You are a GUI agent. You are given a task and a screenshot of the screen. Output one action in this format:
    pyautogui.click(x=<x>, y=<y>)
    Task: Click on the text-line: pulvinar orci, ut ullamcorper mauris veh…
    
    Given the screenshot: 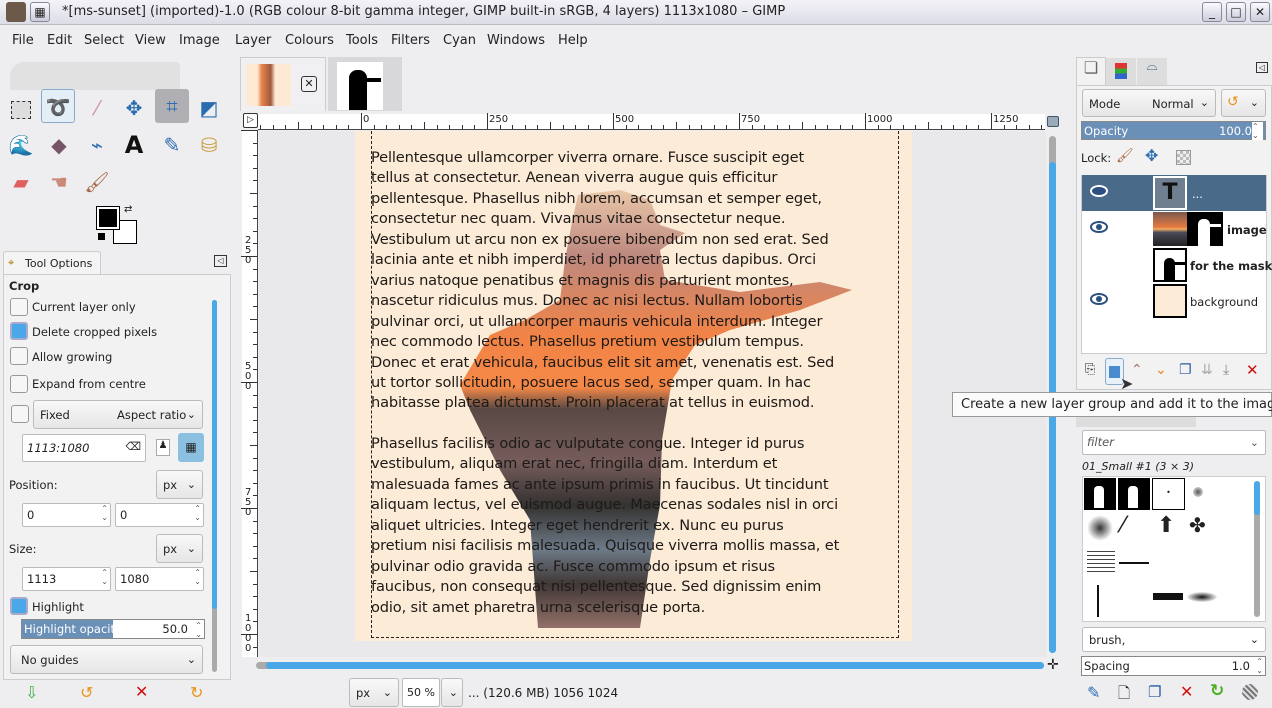 What is the action you would take?
    pyautogui.click(x=597, y=321)
    